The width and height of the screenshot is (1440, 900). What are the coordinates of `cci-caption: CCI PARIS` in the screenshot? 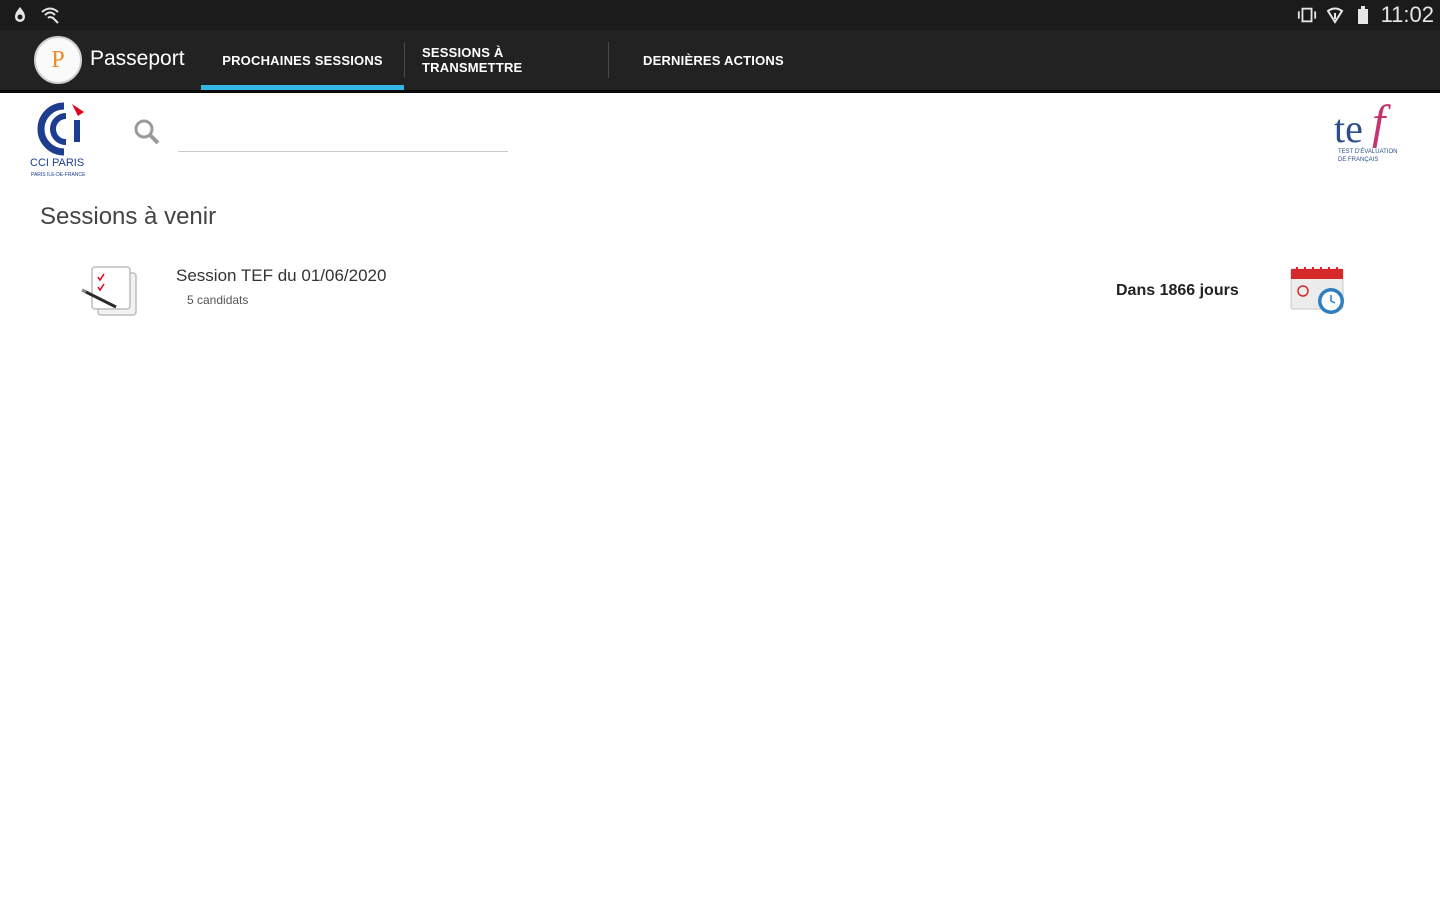 It's located at (57, 163).